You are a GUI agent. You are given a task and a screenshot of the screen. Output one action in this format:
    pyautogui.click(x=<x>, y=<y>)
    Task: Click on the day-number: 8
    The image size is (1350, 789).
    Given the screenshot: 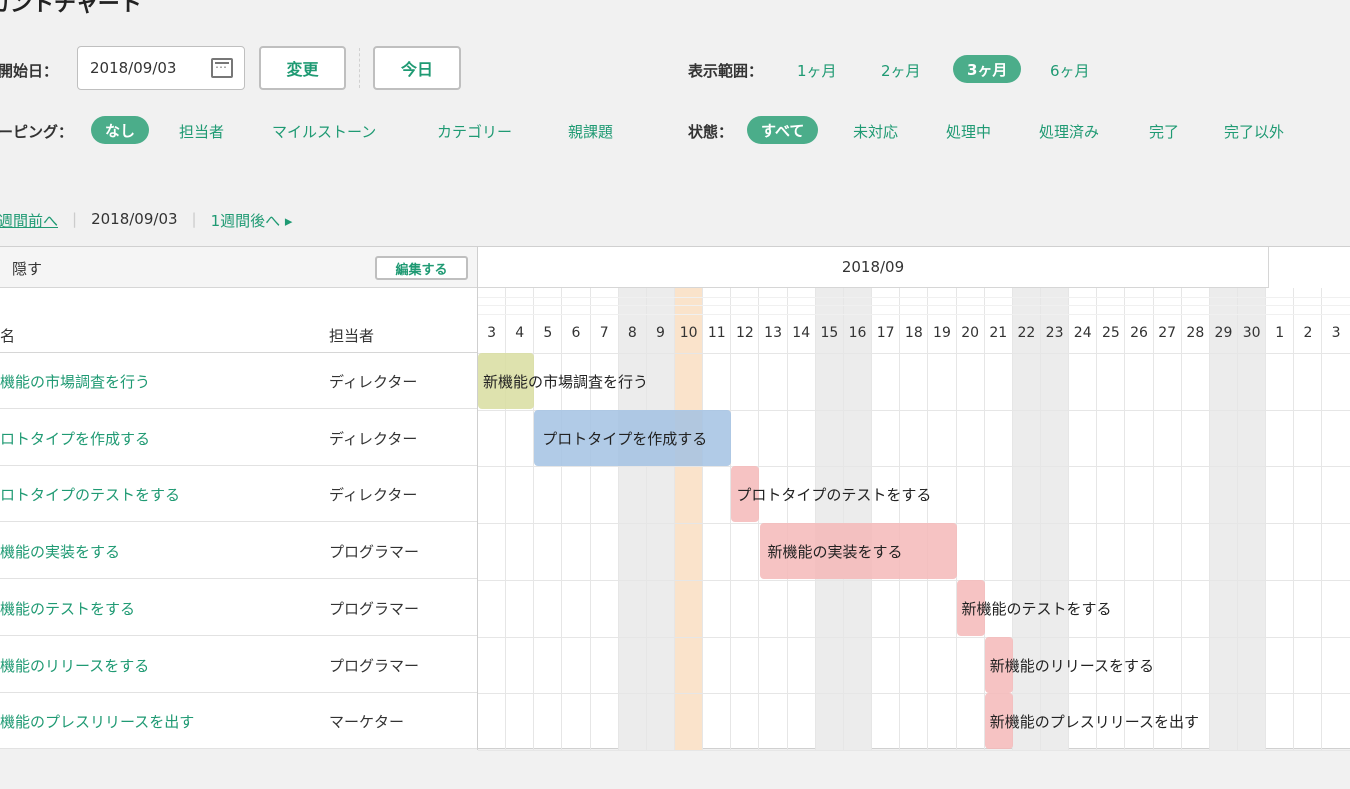 What is the action you would take?
    pyautogui.click(x=632, y=333)
    